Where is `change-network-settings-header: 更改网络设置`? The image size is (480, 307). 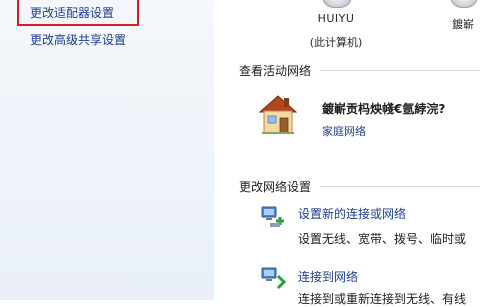 change-network-settings-header: 更改网络设置 is located at coordinates (275, 187).